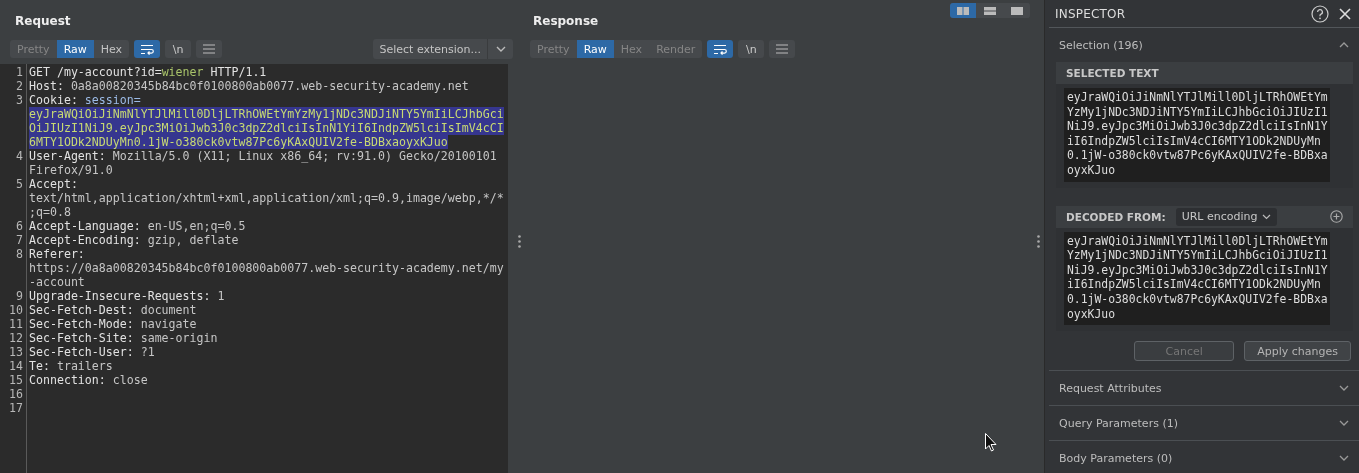  Describe the element at coordinates (127, 296) in the screenshot. I see `code-line: Upgrade-Insecure-Requests: 1` at that location.